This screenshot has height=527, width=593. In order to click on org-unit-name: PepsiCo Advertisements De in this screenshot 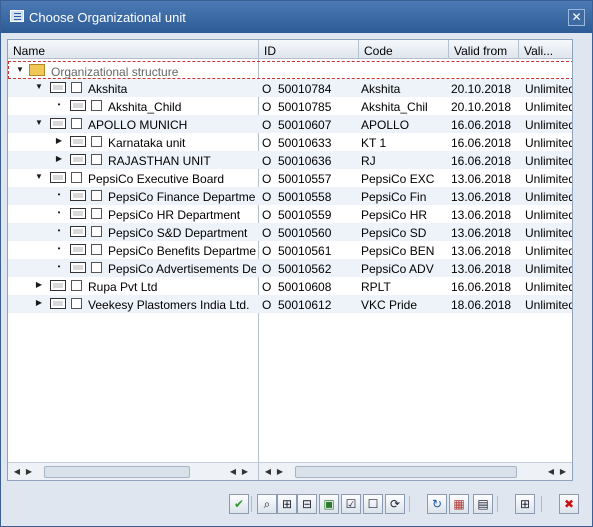, I will do `click(182, 269)`.